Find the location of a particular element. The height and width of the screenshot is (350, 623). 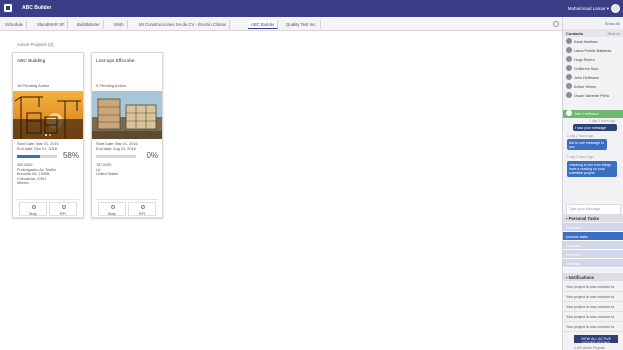

tab-standmar: StandMAR SF is located at coordinates (51, 24).